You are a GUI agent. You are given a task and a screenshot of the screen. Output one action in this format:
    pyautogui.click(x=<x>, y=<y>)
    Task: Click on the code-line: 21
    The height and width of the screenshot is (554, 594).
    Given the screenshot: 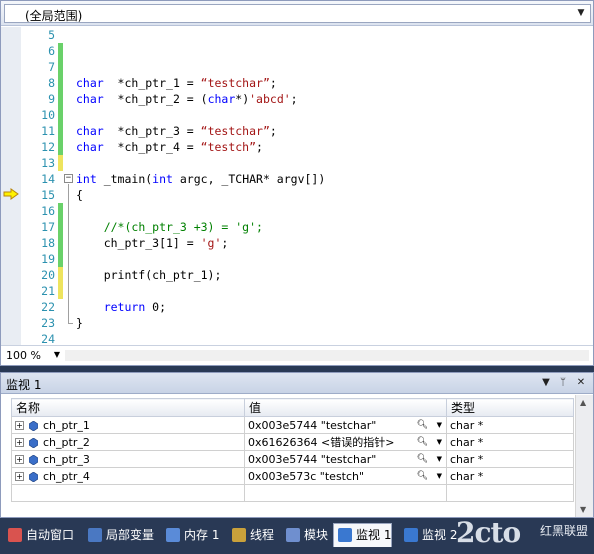 What is the action you would take?
    pyautogui.click(x=307, y=291)
    